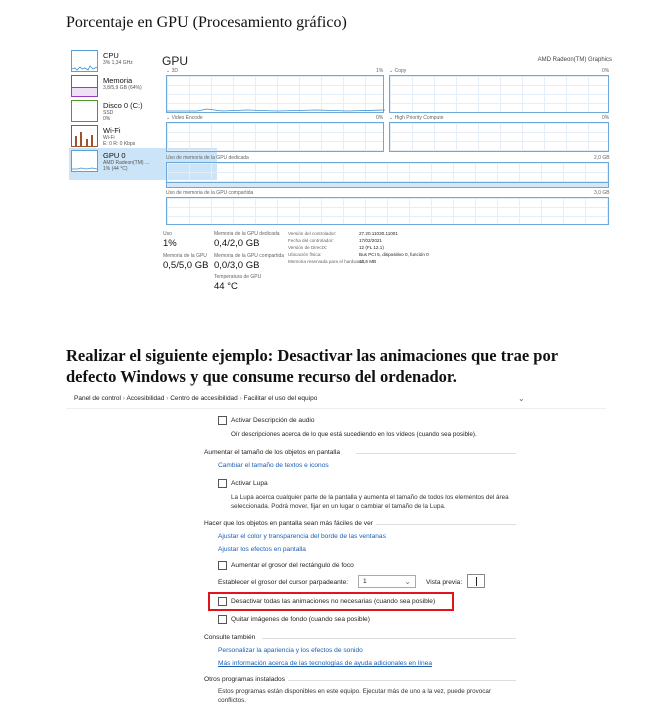  Describe the element at coordinates (416, 118) in the screenshot. I see `engine-hpc-label: ⌄ High Priority Compute` at that location.